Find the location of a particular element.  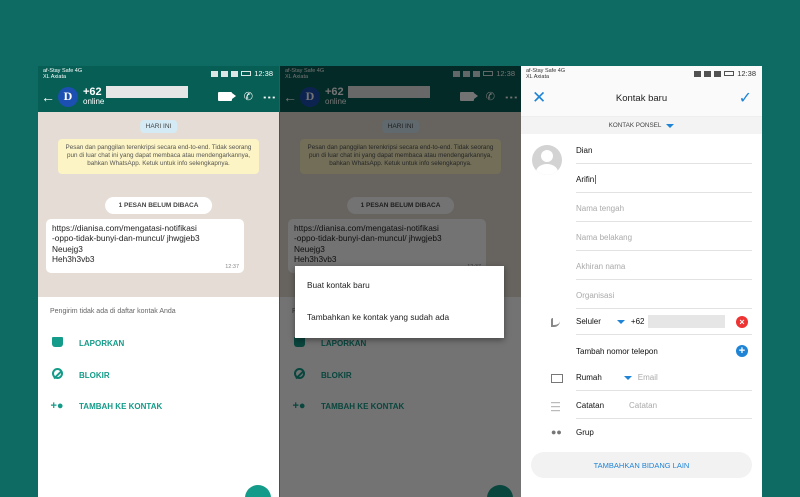

add-field-label: TAMBAHKAN BIDANG LAIN is located at coordinates (641, 465).